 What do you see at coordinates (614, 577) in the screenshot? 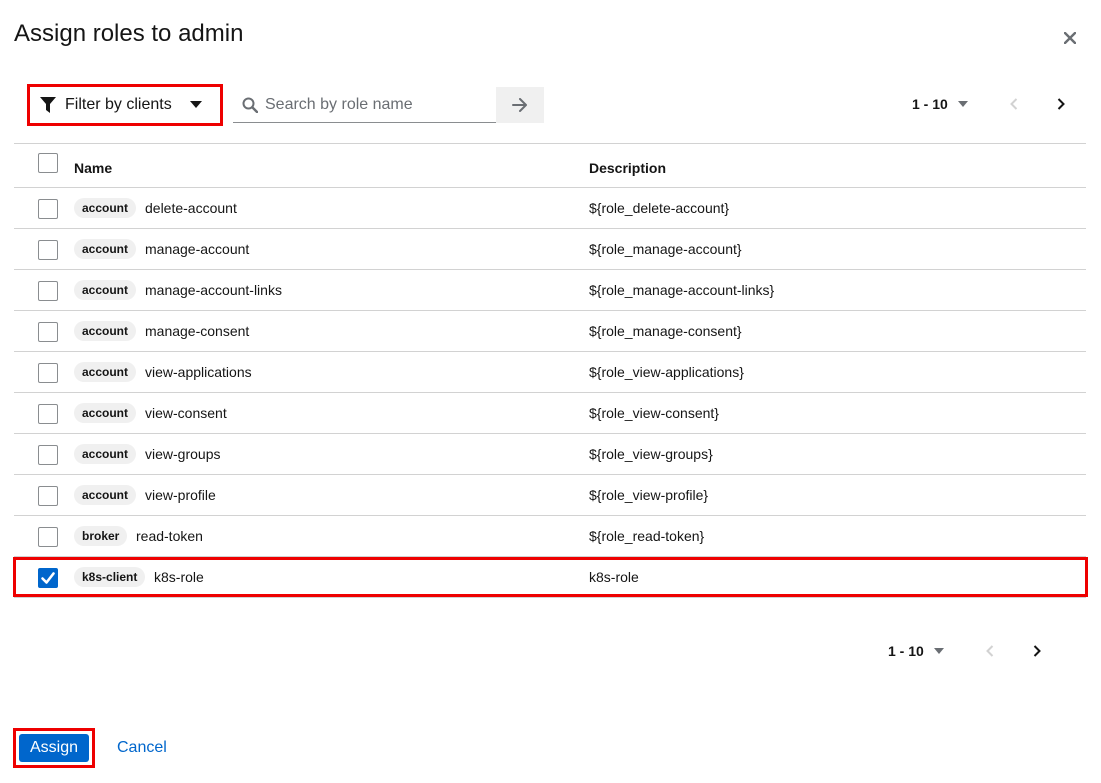
I see `role-description: k8s-role` at bounding box center [614, 577].